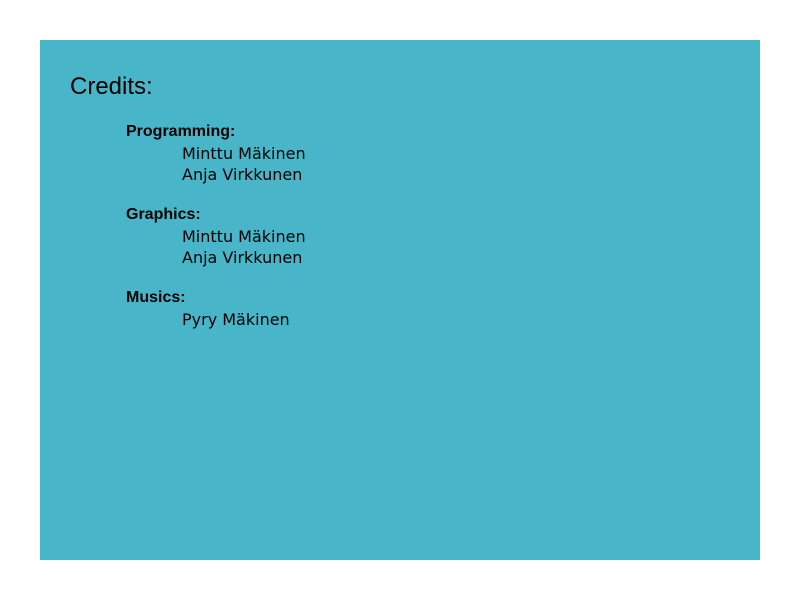  What do you see at coordinates (216, 309) in the screenshot?
I see `credits-section-musics: Musics: Pyry Mäkinen` at bounding box center [216, 309].